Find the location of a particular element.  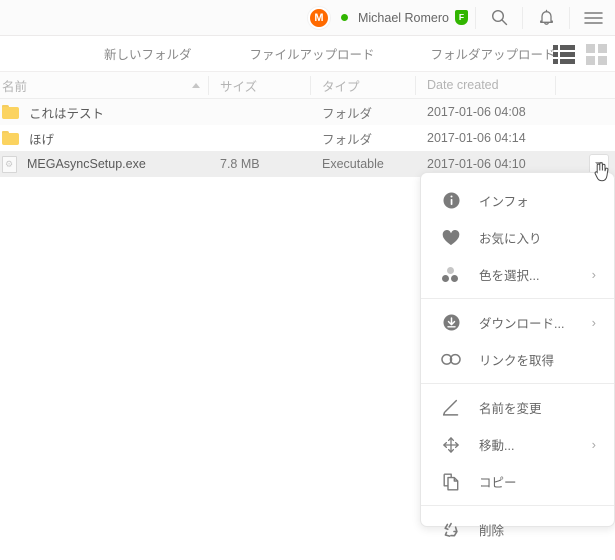

move-arrows-icon is located at coordinates (451, 445).